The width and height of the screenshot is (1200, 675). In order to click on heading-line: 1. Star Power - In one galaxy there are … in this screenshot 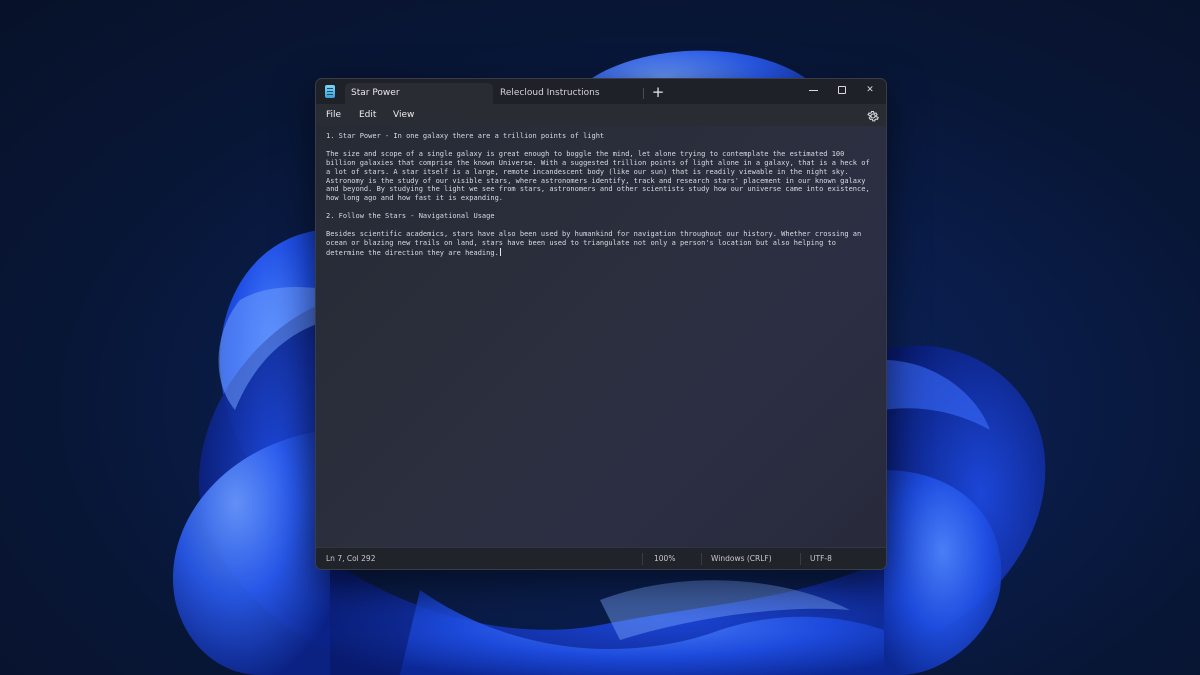, I will do `click(465, 136)`.